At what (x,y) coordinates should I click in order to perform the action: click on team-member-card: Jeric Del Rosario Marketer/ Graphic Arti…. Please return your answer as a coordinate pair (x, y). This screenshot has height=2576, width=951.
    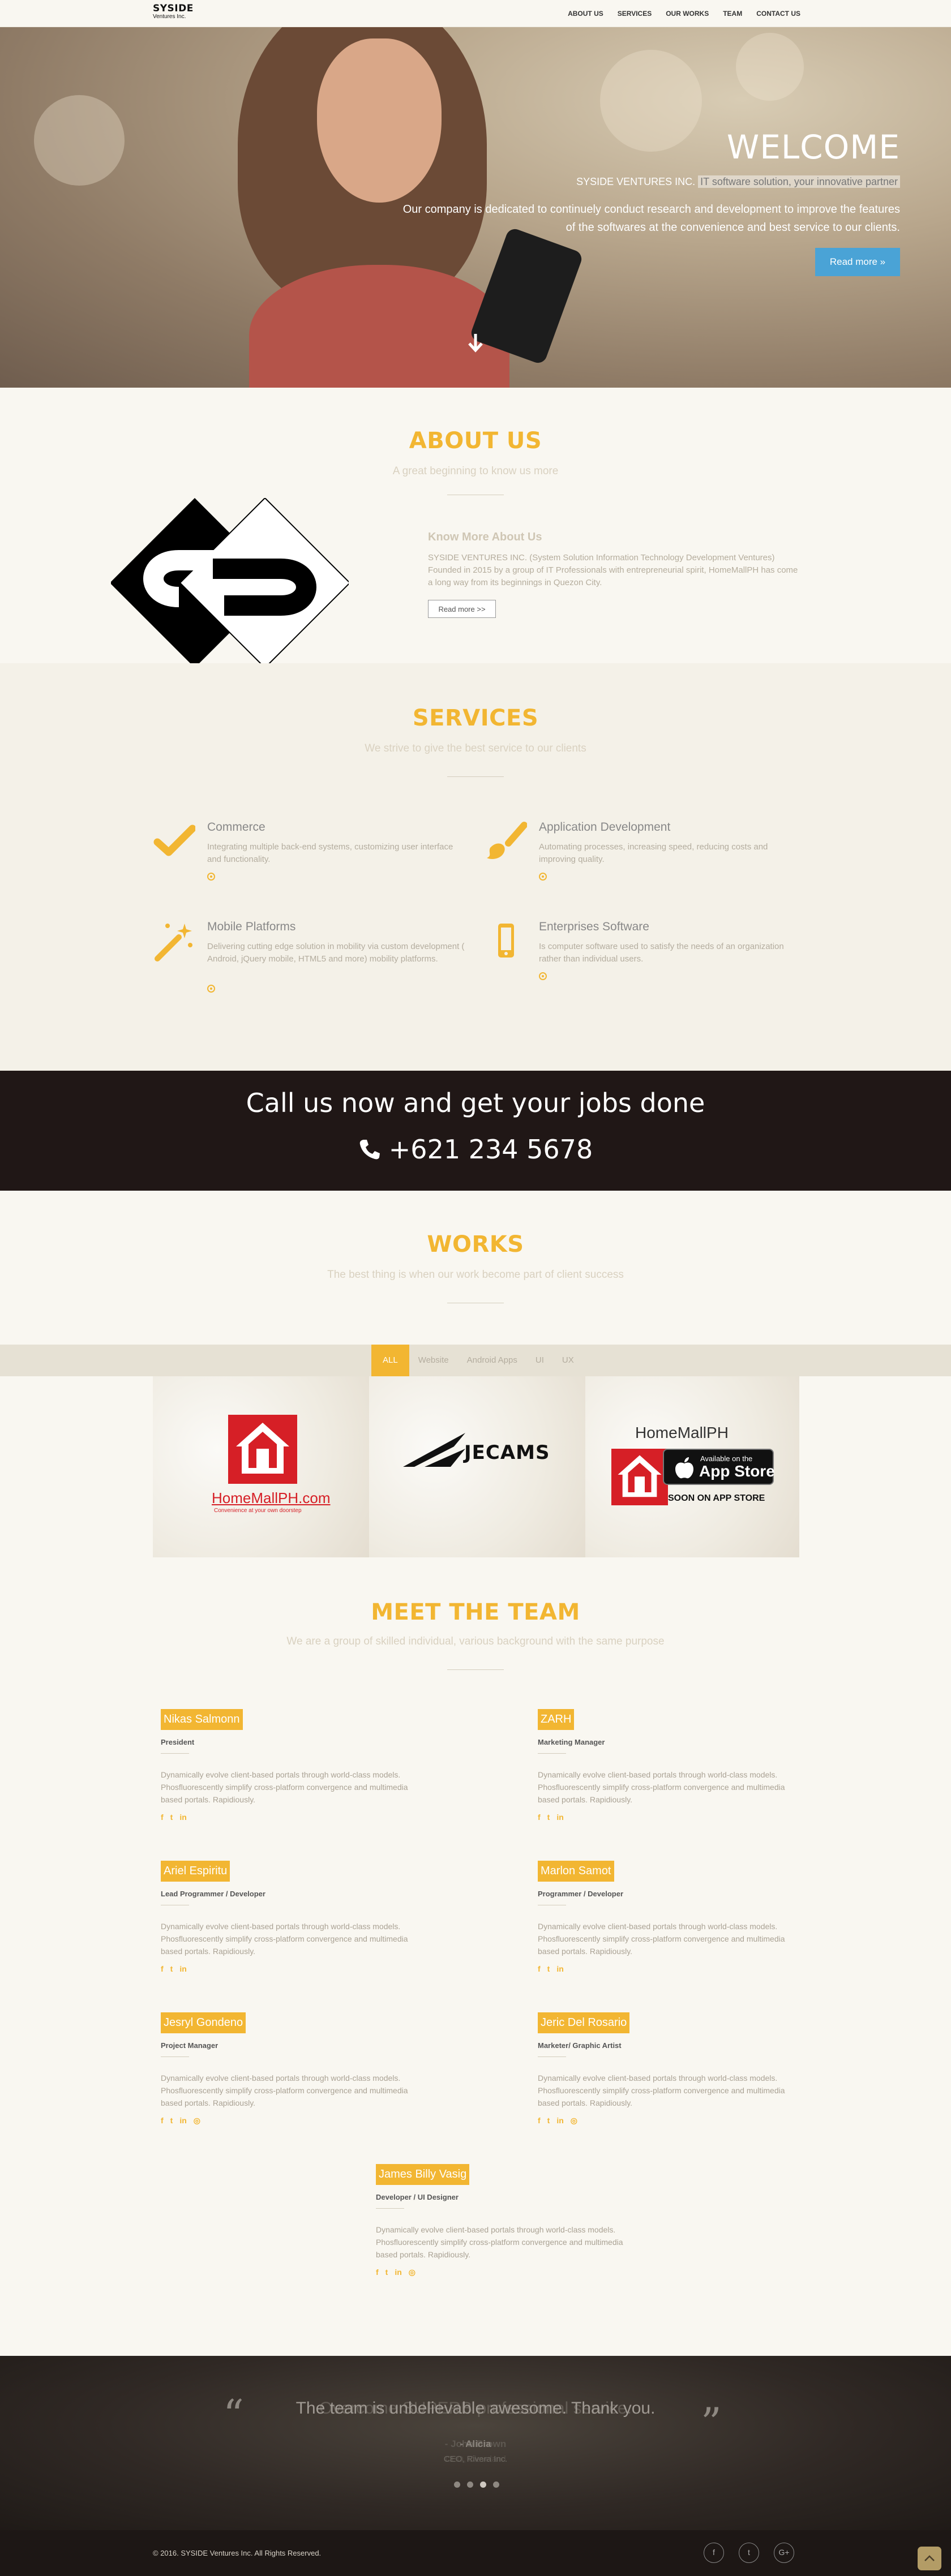
    Looking at the image, I should click on (671, 2069).